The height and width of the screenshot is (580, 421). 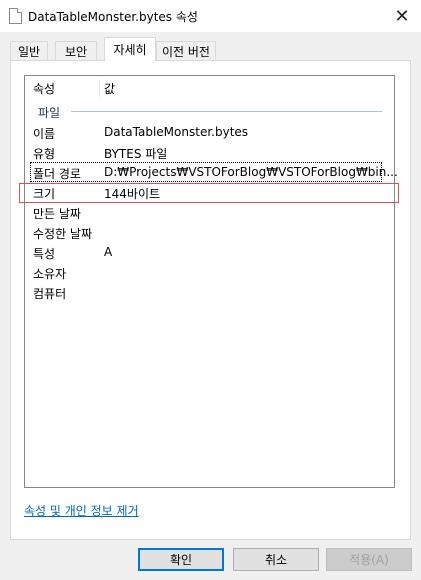 I want to click on property-value: BYTES 파일, so click(x=136, y=154).